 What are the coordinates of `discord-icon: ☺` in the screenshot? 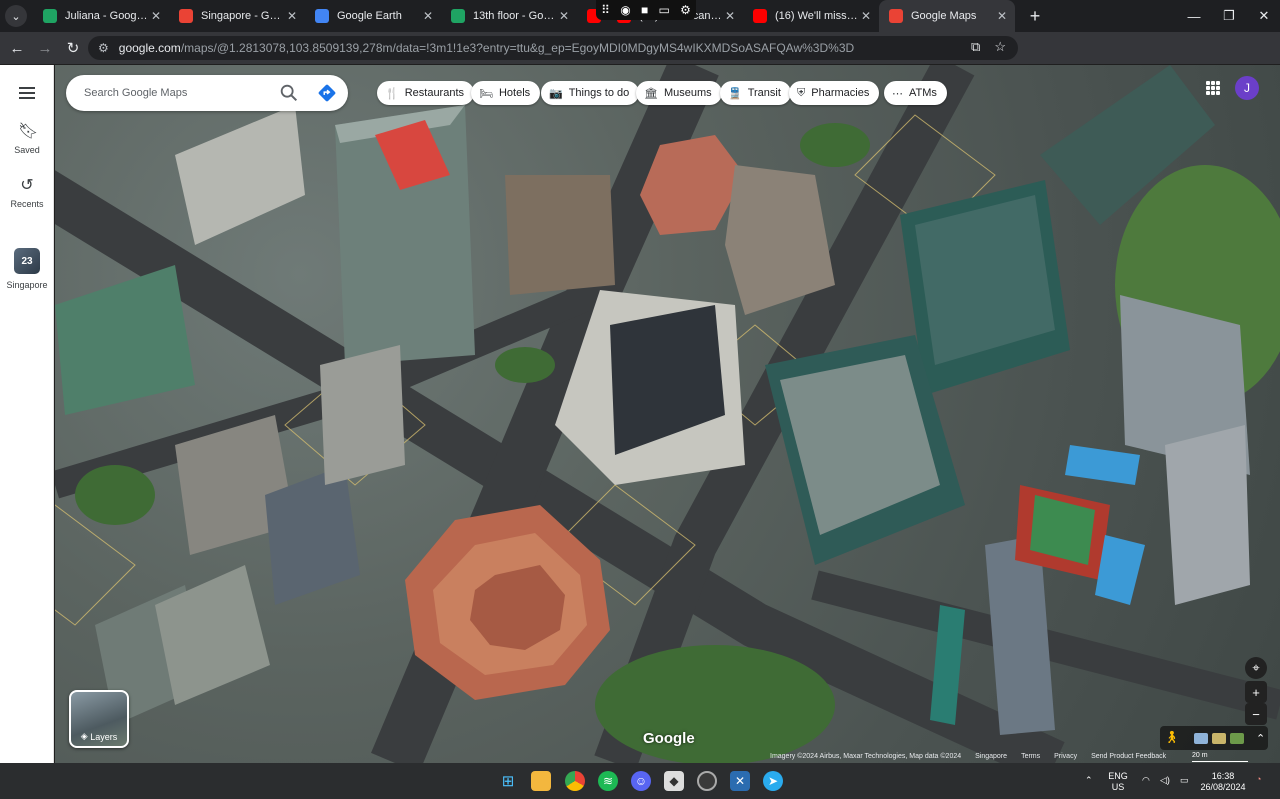 It's located at (641, 781).